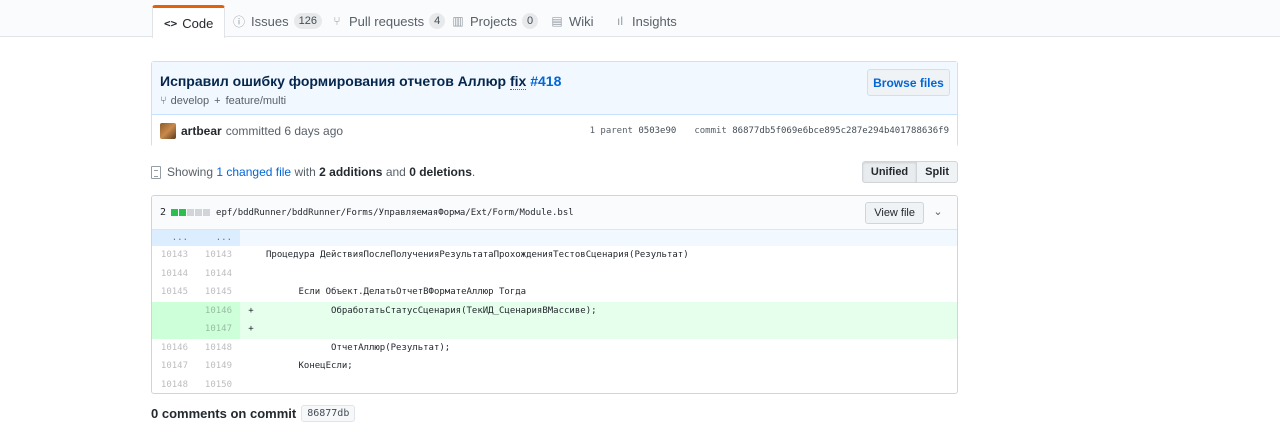 This screenshot has height=430, width=1280. Describe the element at coordinates (174, 366) in the screenshot. I see `old-line-number: 10147` at that location.